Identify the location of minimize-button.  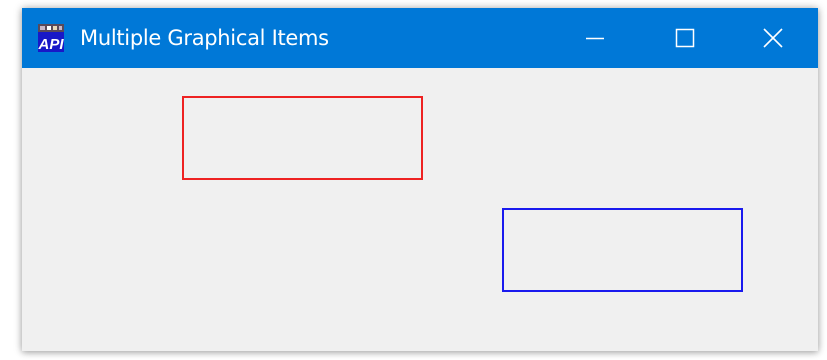
(595, 38).